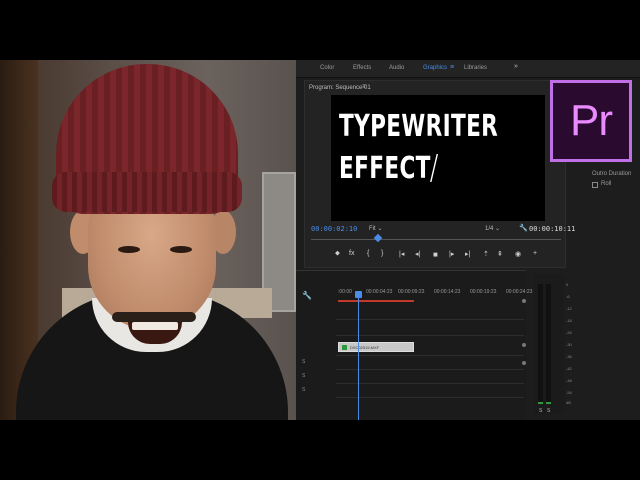  I want to click on fit-dropdown-label: Fit, so click(372, 229).